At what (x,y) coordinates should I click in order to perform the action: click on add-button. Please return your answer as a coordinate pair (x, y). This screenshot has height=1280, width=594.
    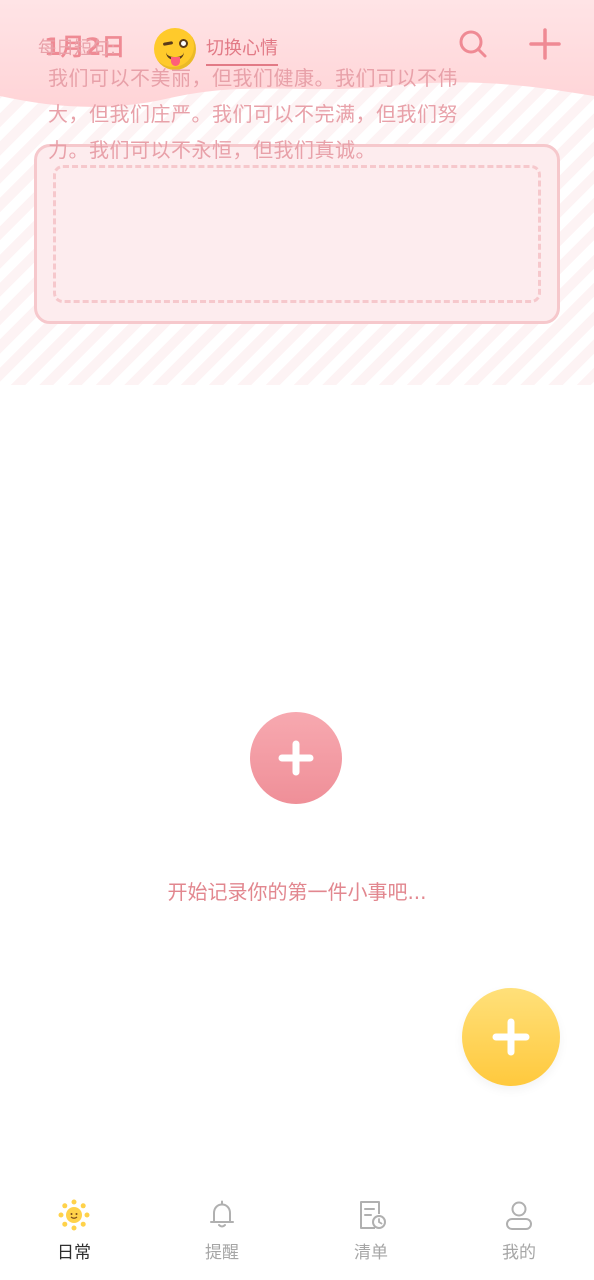
    Looking at the image, I should click on (545, 44).